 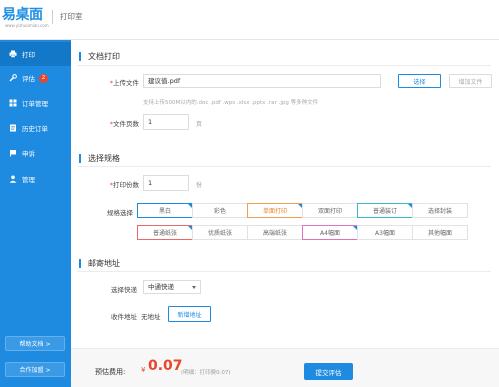 I want to click on grid-icon, so click(x=13, y=103).